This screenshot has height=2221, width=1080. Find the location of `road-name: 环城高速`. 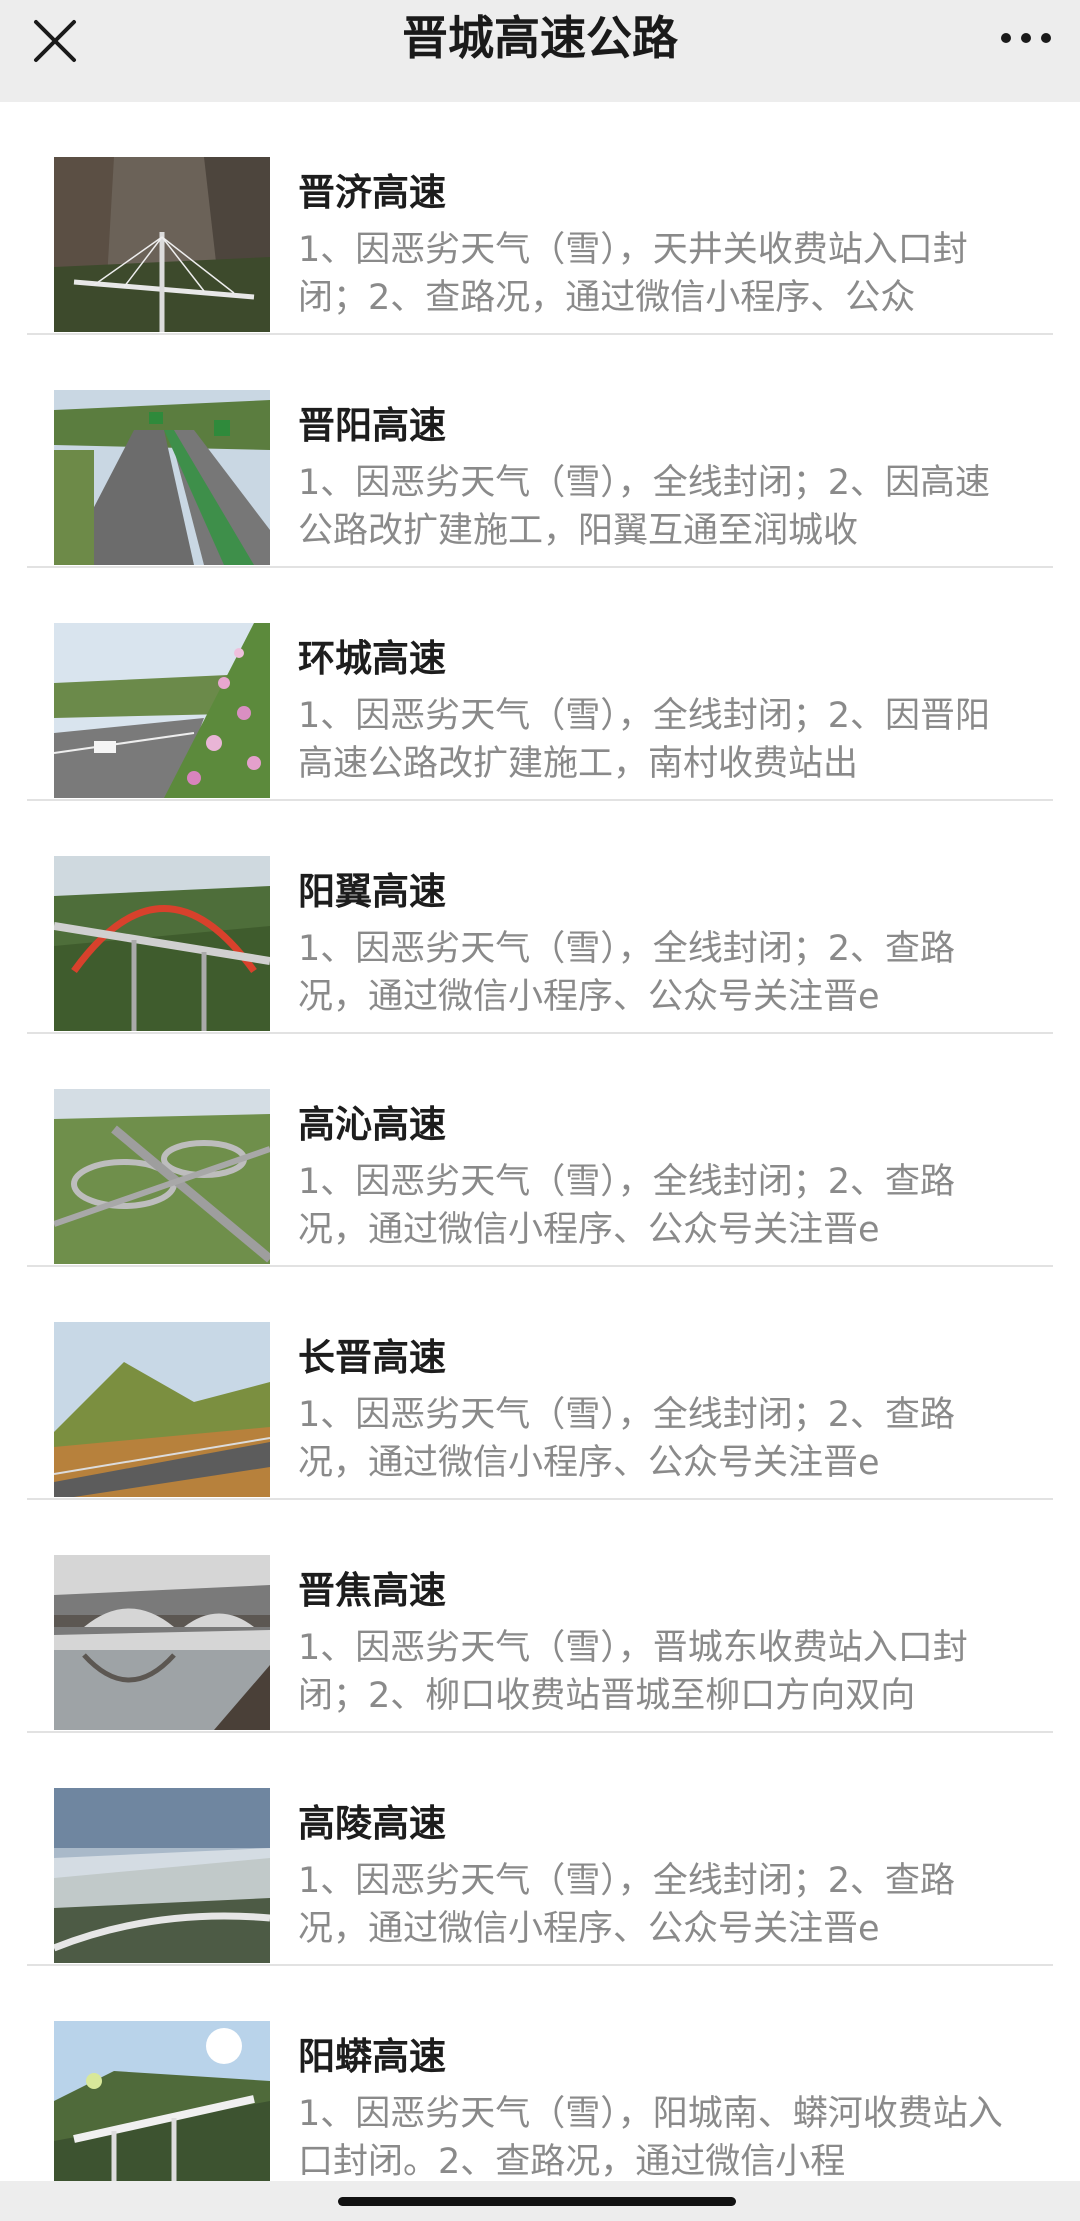

road-name: 环城高速 is located at coordinates (372, 658).